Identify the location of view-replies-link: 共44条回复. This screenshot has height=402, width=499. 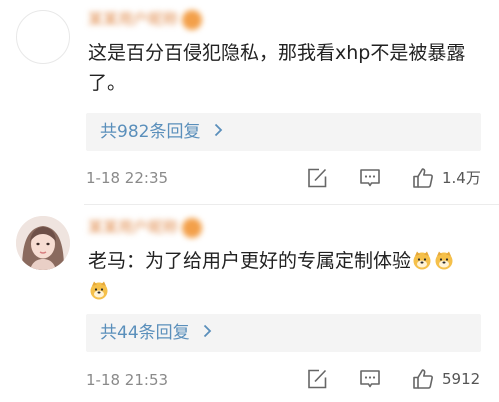
(156, 333).